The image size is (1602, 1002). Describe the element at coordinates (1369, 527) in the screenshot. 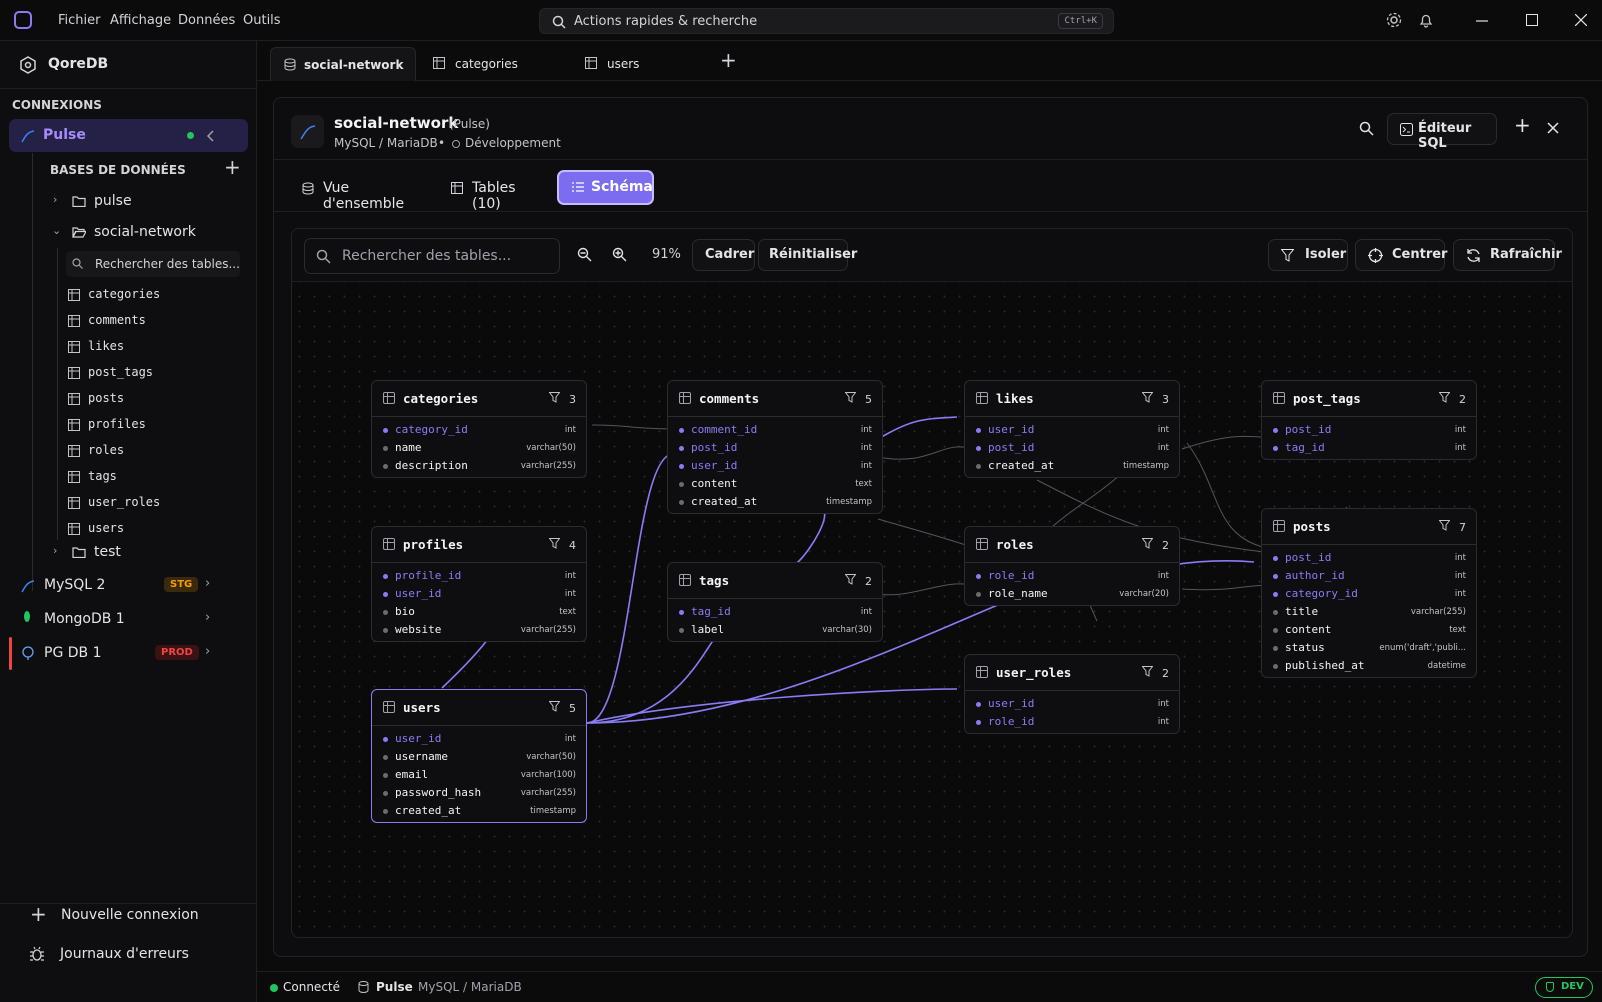

I see `schema-table-header: posts 7` at that location.